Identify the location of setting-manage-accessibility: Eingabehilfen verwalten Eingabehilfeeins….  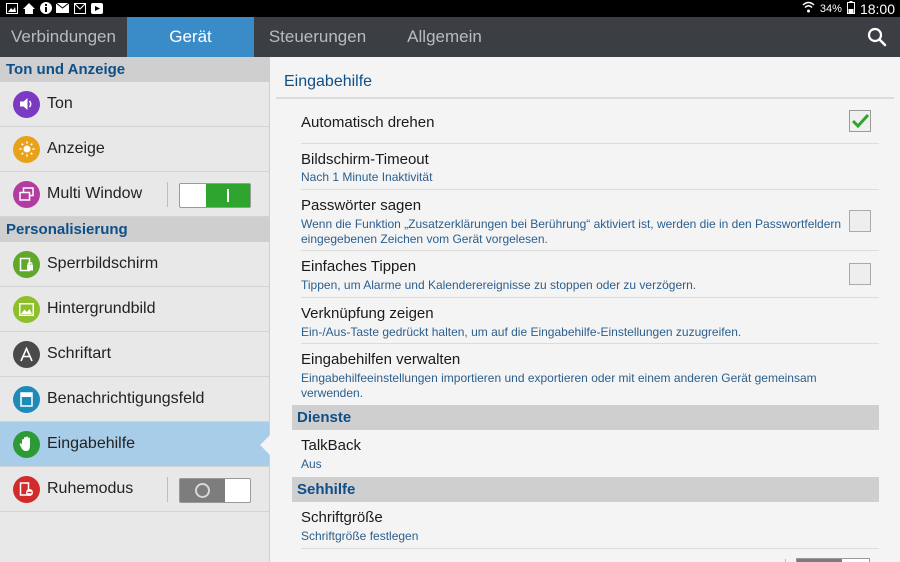
(590, 374).